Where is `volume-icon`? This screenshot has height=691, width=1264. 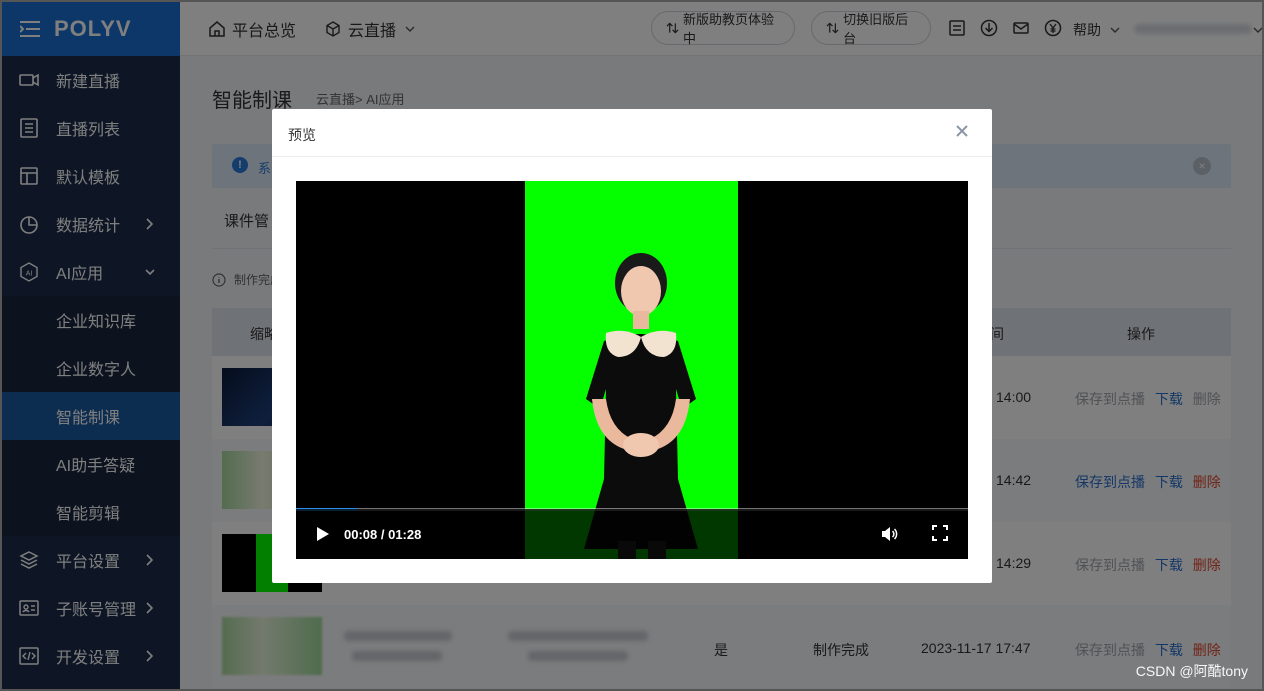 volume-icon is located at coordinates (889, 534).